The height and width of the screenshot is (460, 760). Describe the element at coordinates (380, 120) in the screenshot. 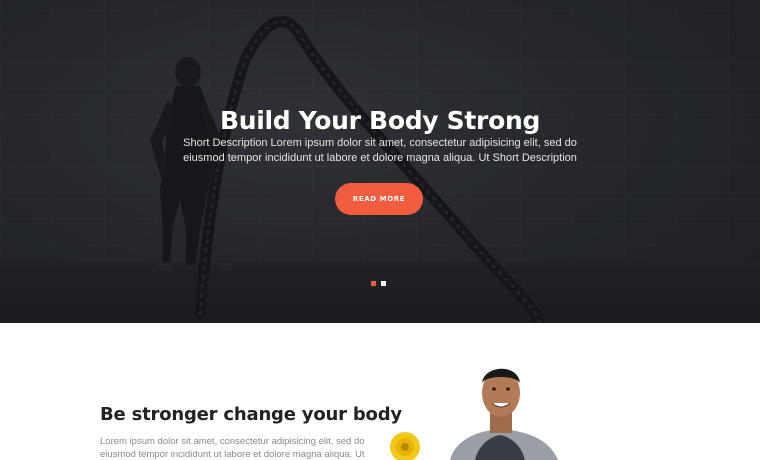

I see `hero-title: Build Your Body Strong` at that location.